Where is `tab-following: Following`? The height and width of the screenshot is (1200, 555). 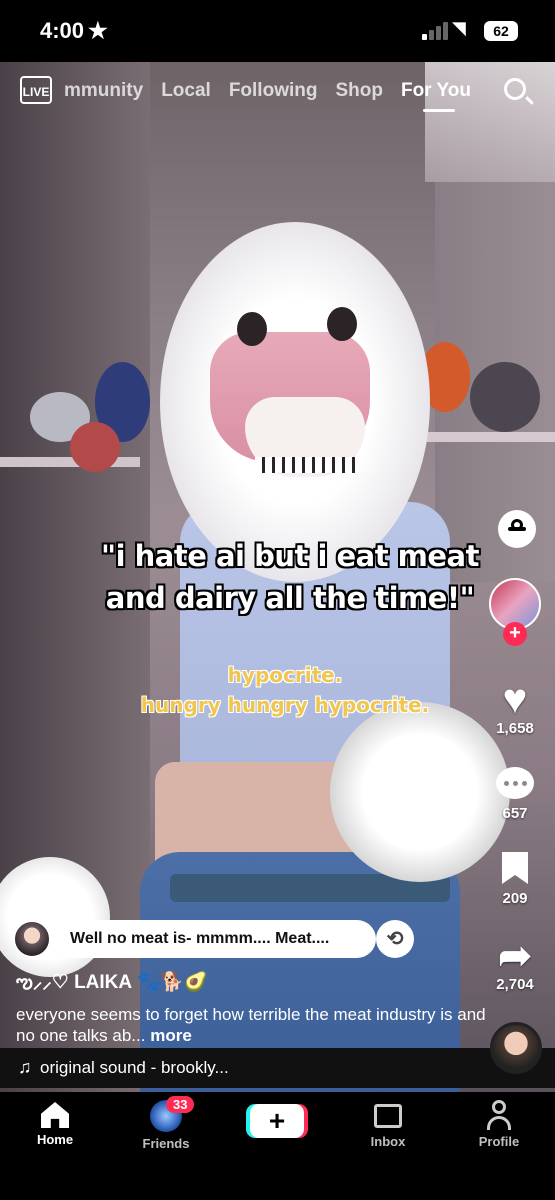 tab-following: Following is located at coordinates (273, 91).